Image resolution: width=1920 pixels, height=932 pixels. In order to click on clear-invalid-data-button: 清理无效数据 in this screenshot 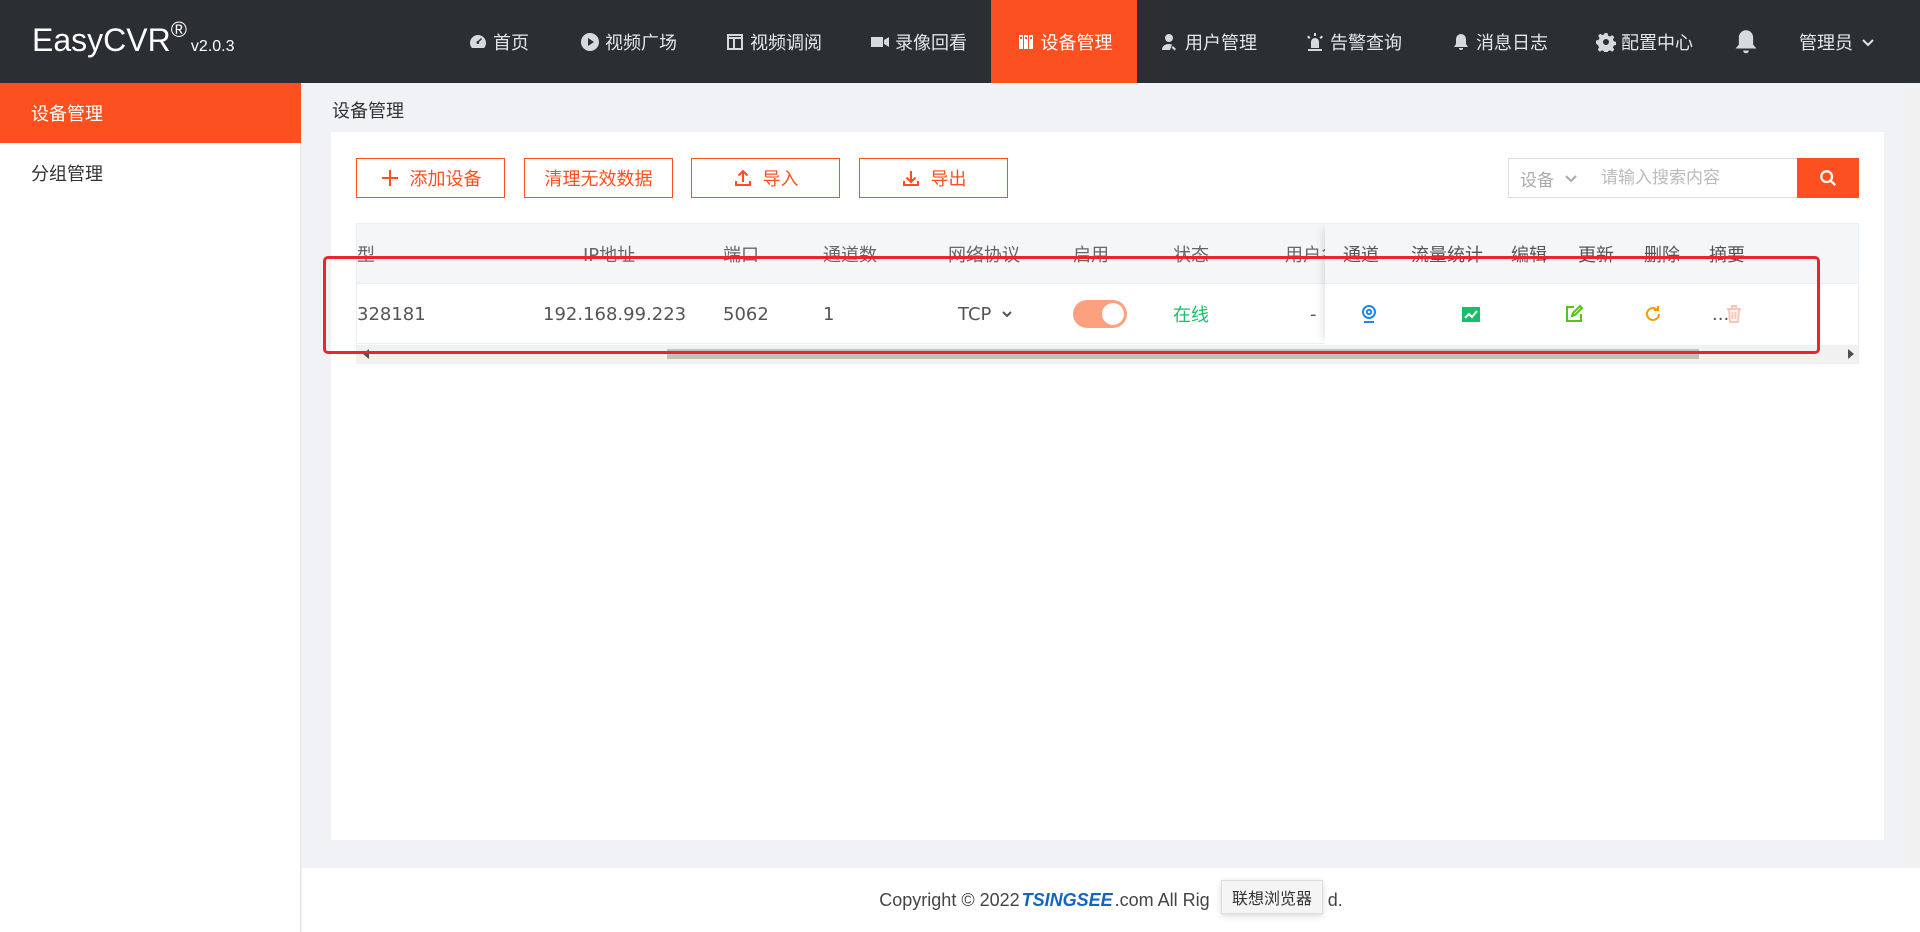, I will do `click(598, 178)`.